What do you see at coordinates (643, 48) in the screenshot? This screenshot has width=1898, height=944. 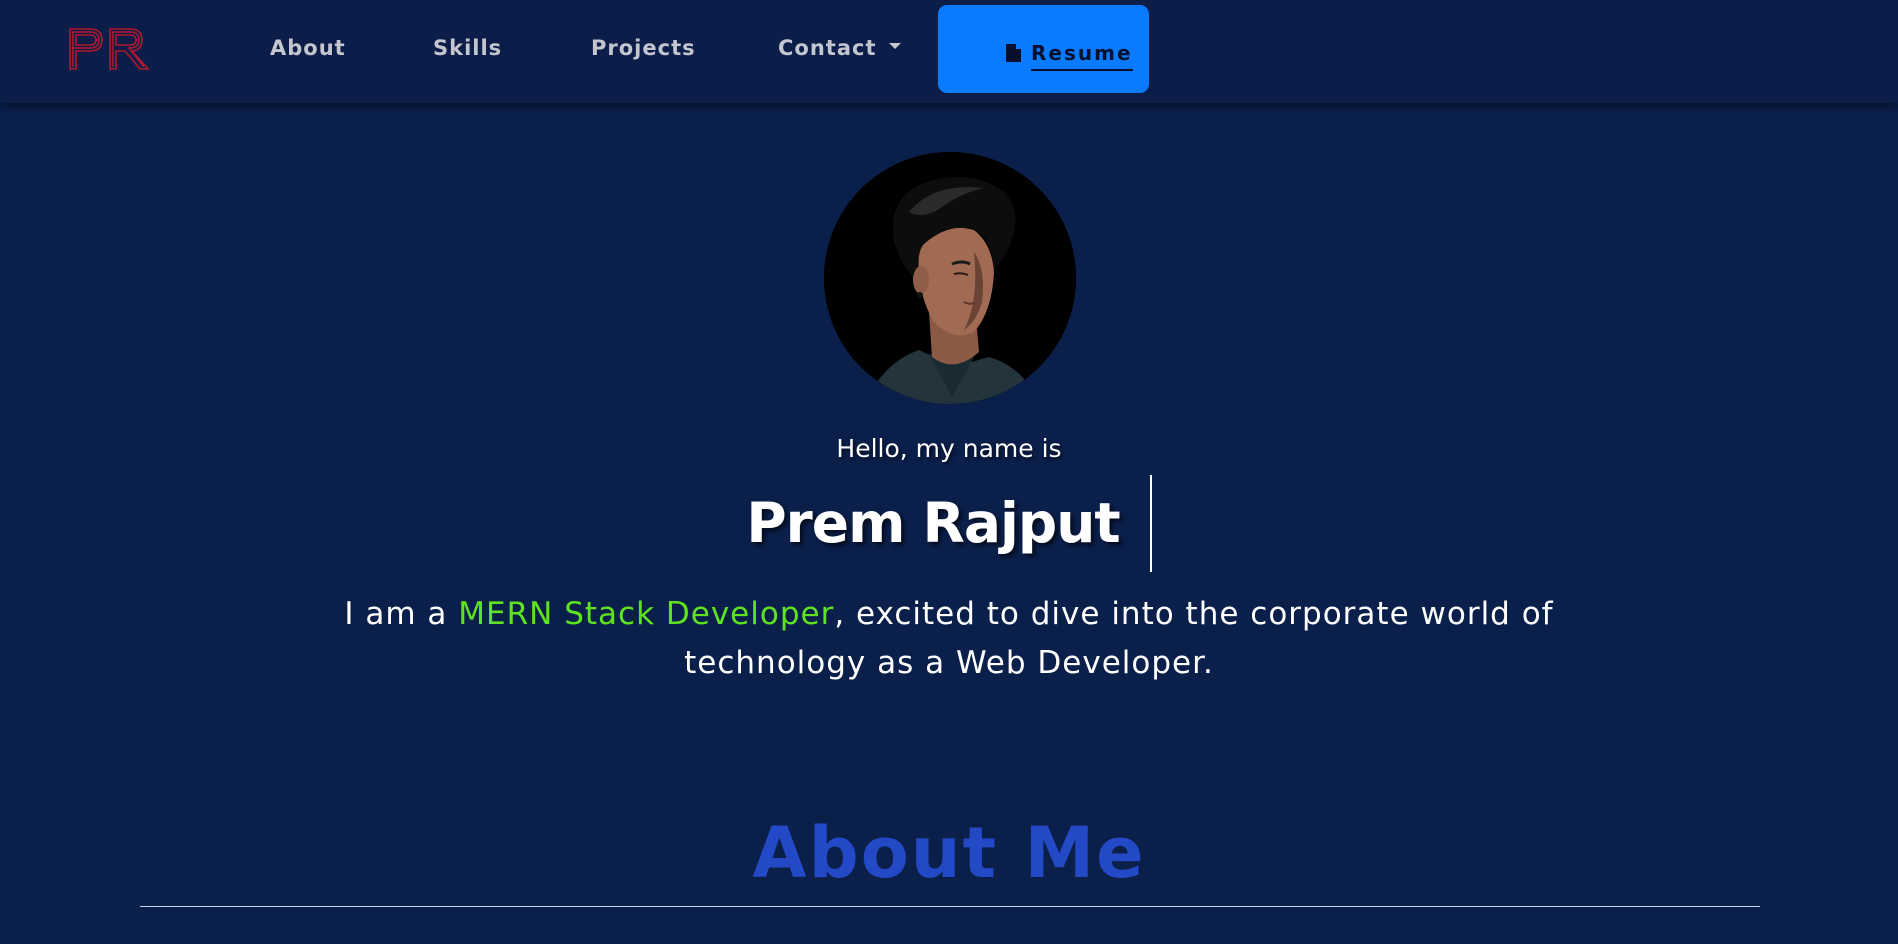 I see `nav-projects-link: Projects` at bounding box center [643, 48].